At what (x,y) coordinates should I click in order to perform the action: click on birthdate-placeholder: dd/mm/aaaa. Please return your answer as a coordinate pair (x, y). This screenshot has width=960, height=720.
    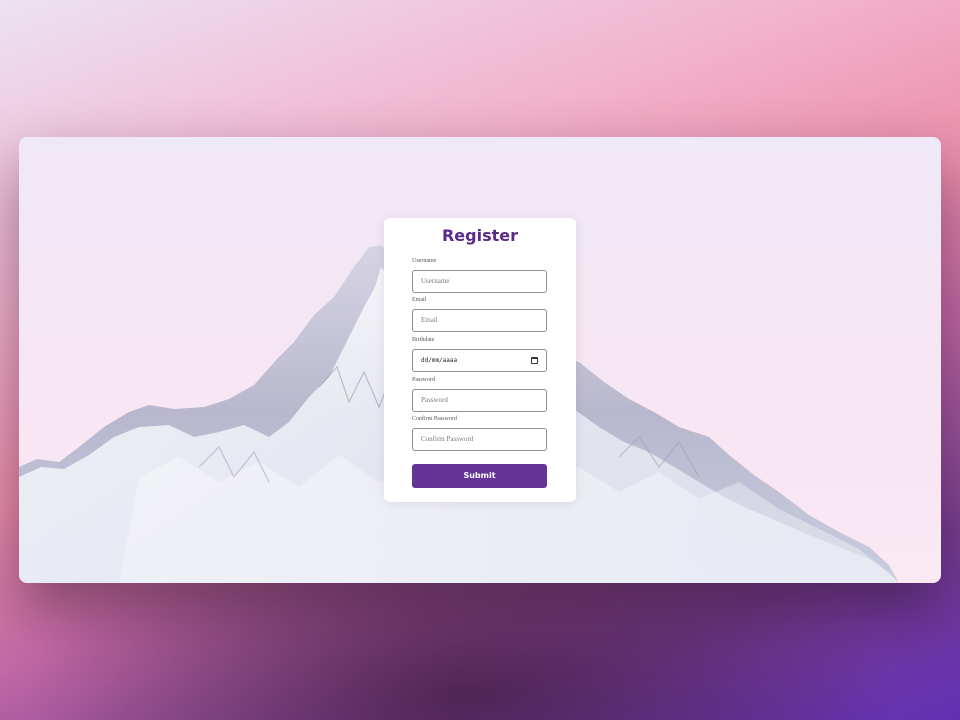
    Looking at the image, I should click on (439, 360).